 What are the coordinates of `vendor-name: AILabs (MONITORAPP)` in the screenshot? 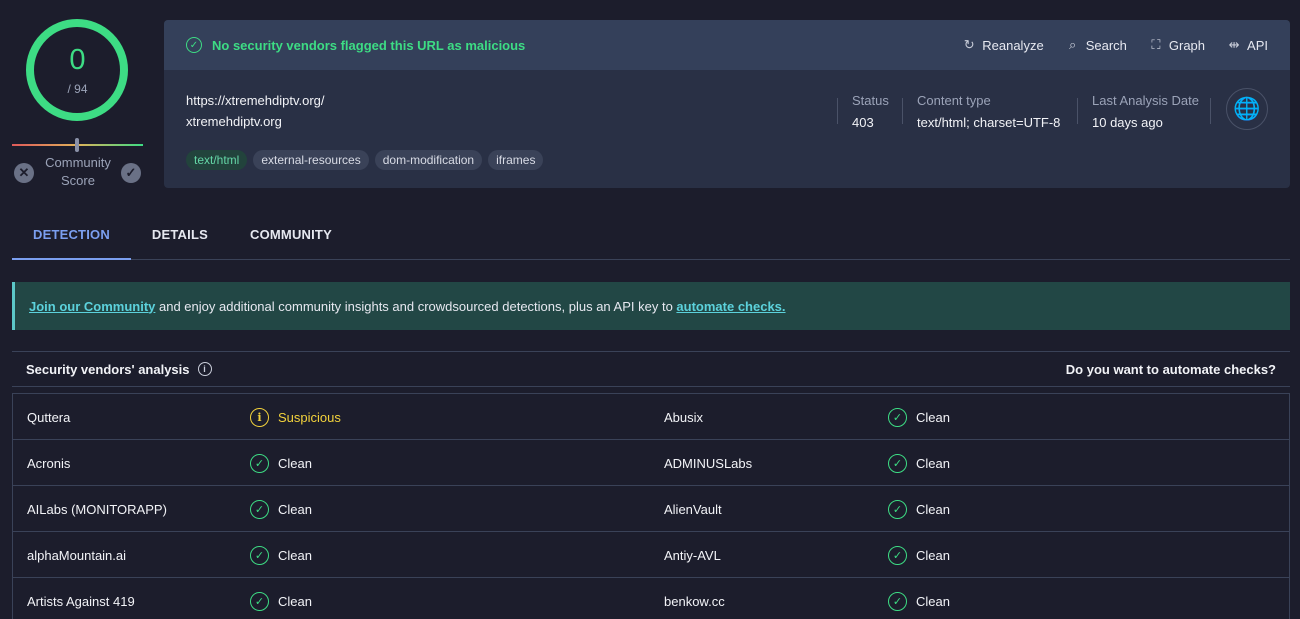 It's located at (97, 509).